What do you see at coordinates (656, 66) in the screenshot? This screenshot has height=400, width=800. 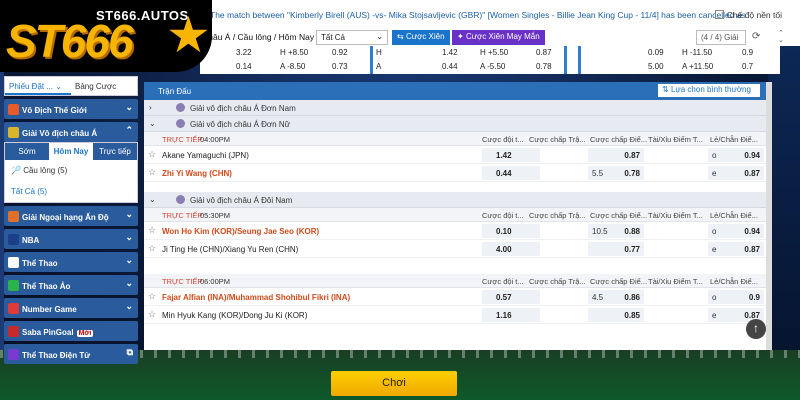 I see `card-odd: 5.00` at bounding box center [656, 66].